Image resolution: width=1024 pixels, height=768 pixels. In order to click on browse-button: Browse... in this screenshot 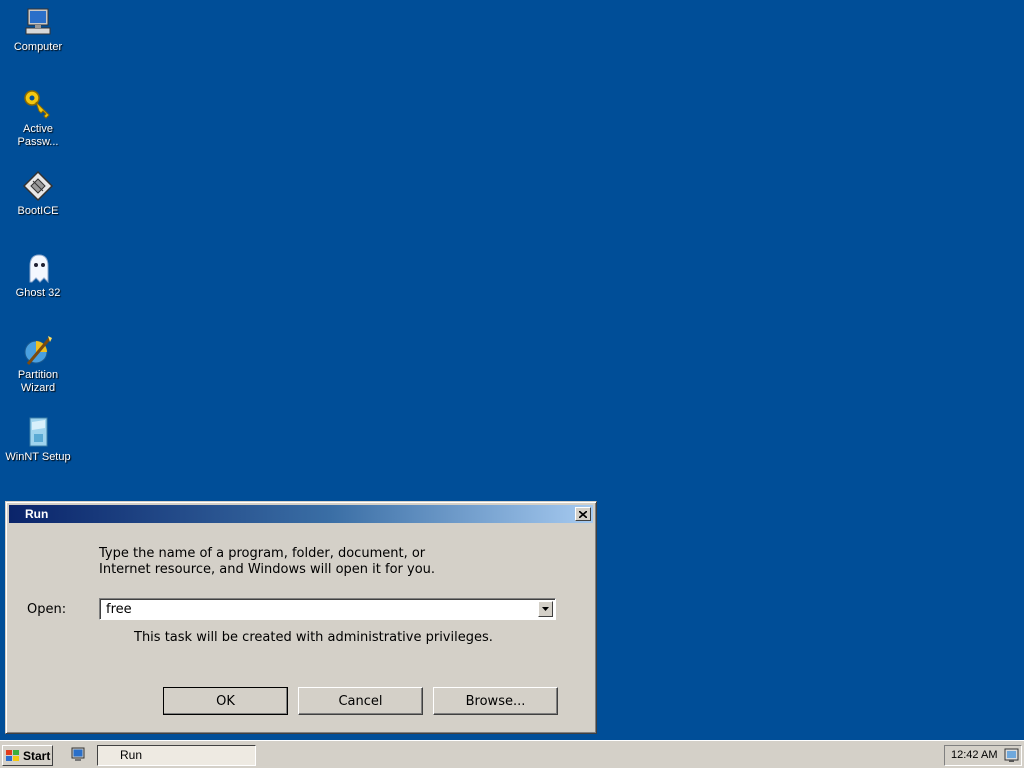, I will do `click(495, 701)`.